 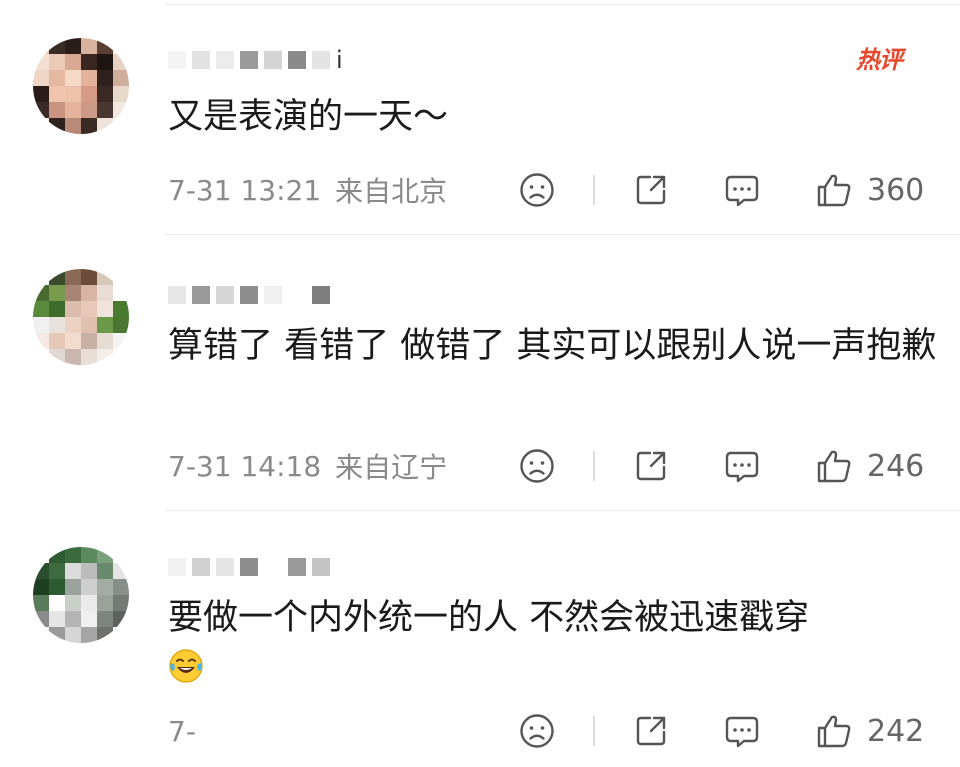 I want to click on like-button: 360, so click(x=869, y=190).